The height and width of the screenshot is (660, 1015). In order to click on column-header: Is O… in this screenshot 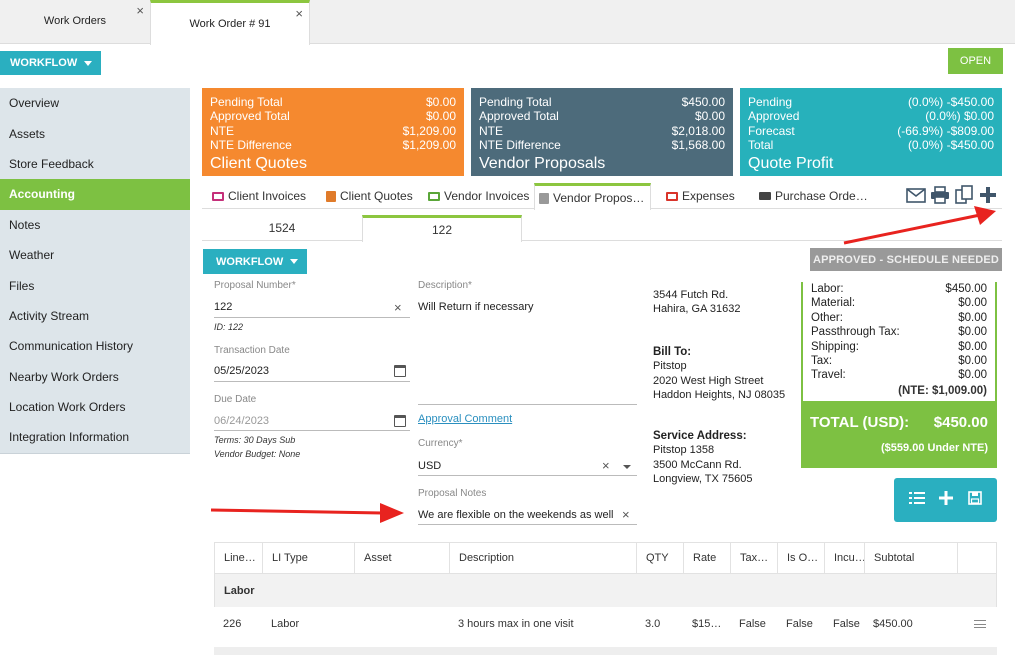, I will do `click(801, 558)`.